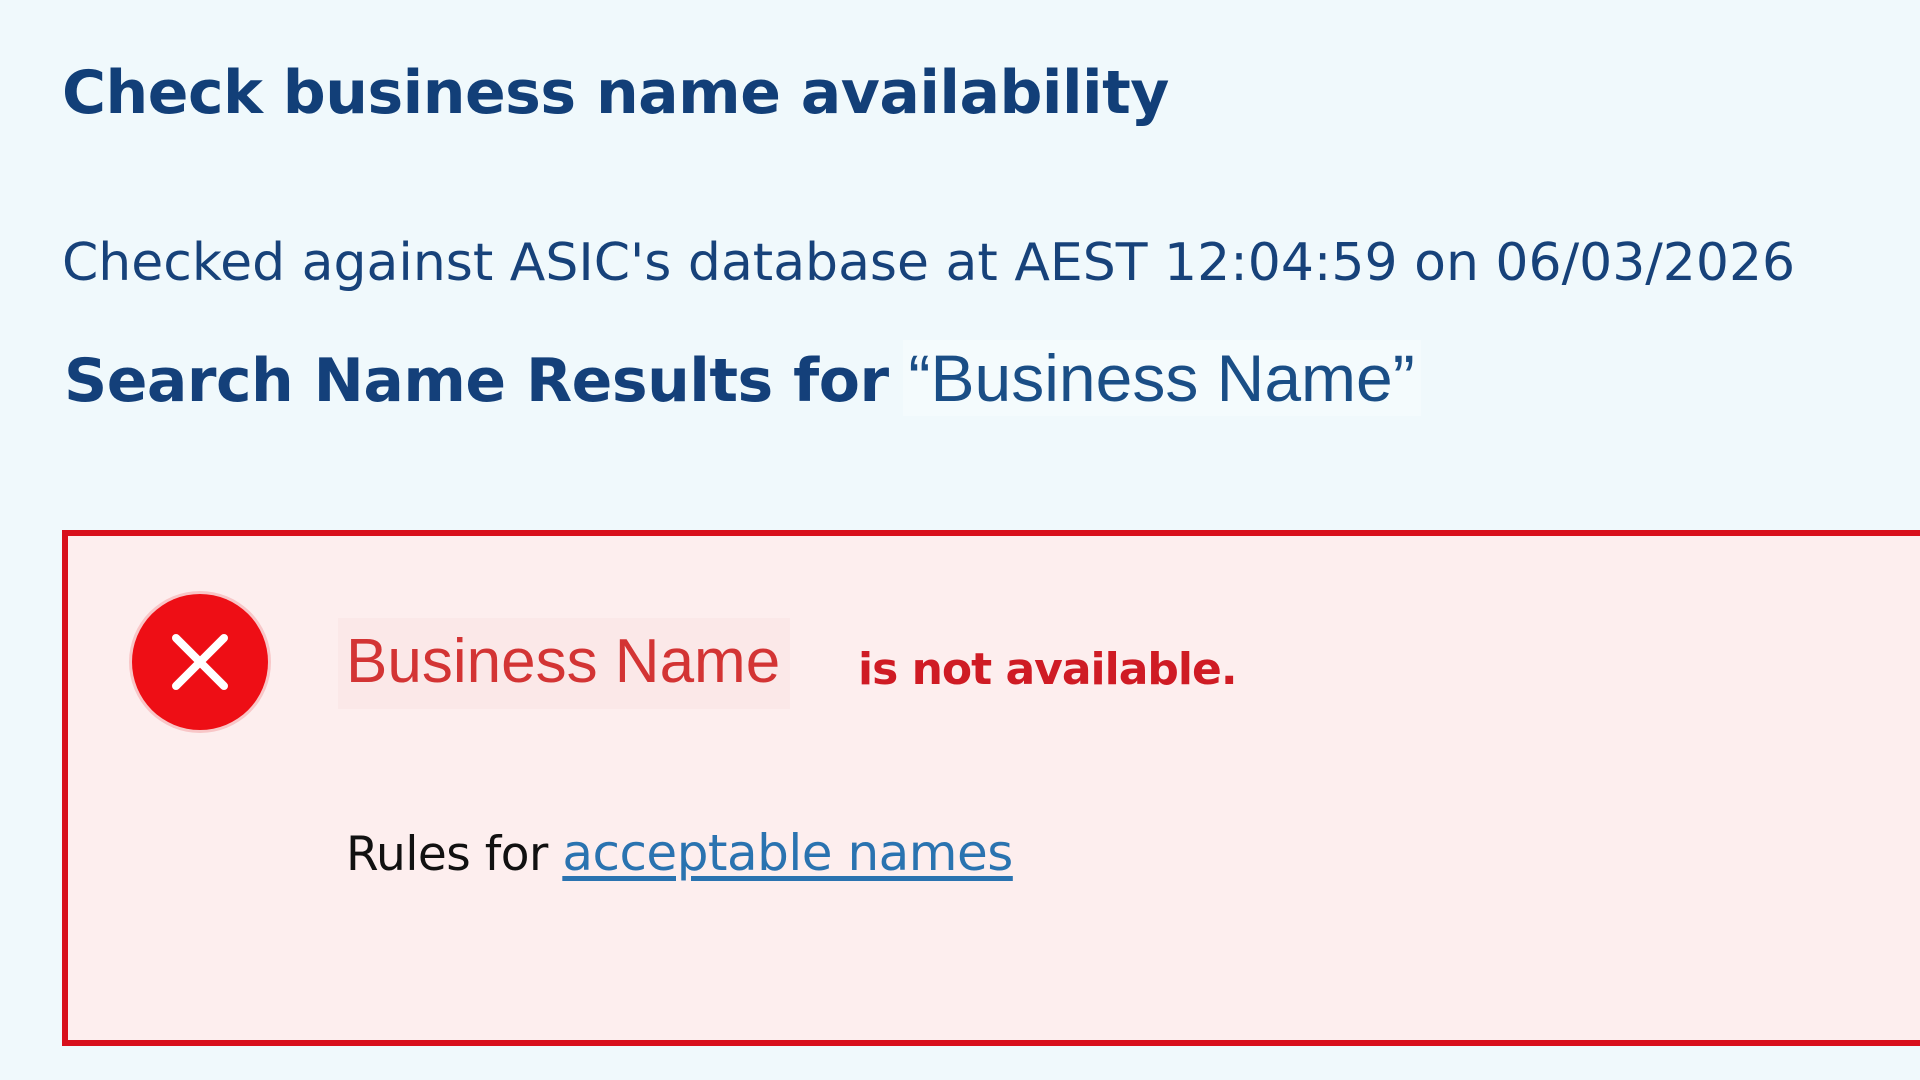 The width and height of the screenshot is (1920, 1080). What do you see at coordinates (447, 854) in the screenshot?
I see `rules-prefix: Rules for` at bounding box center [447, 854].